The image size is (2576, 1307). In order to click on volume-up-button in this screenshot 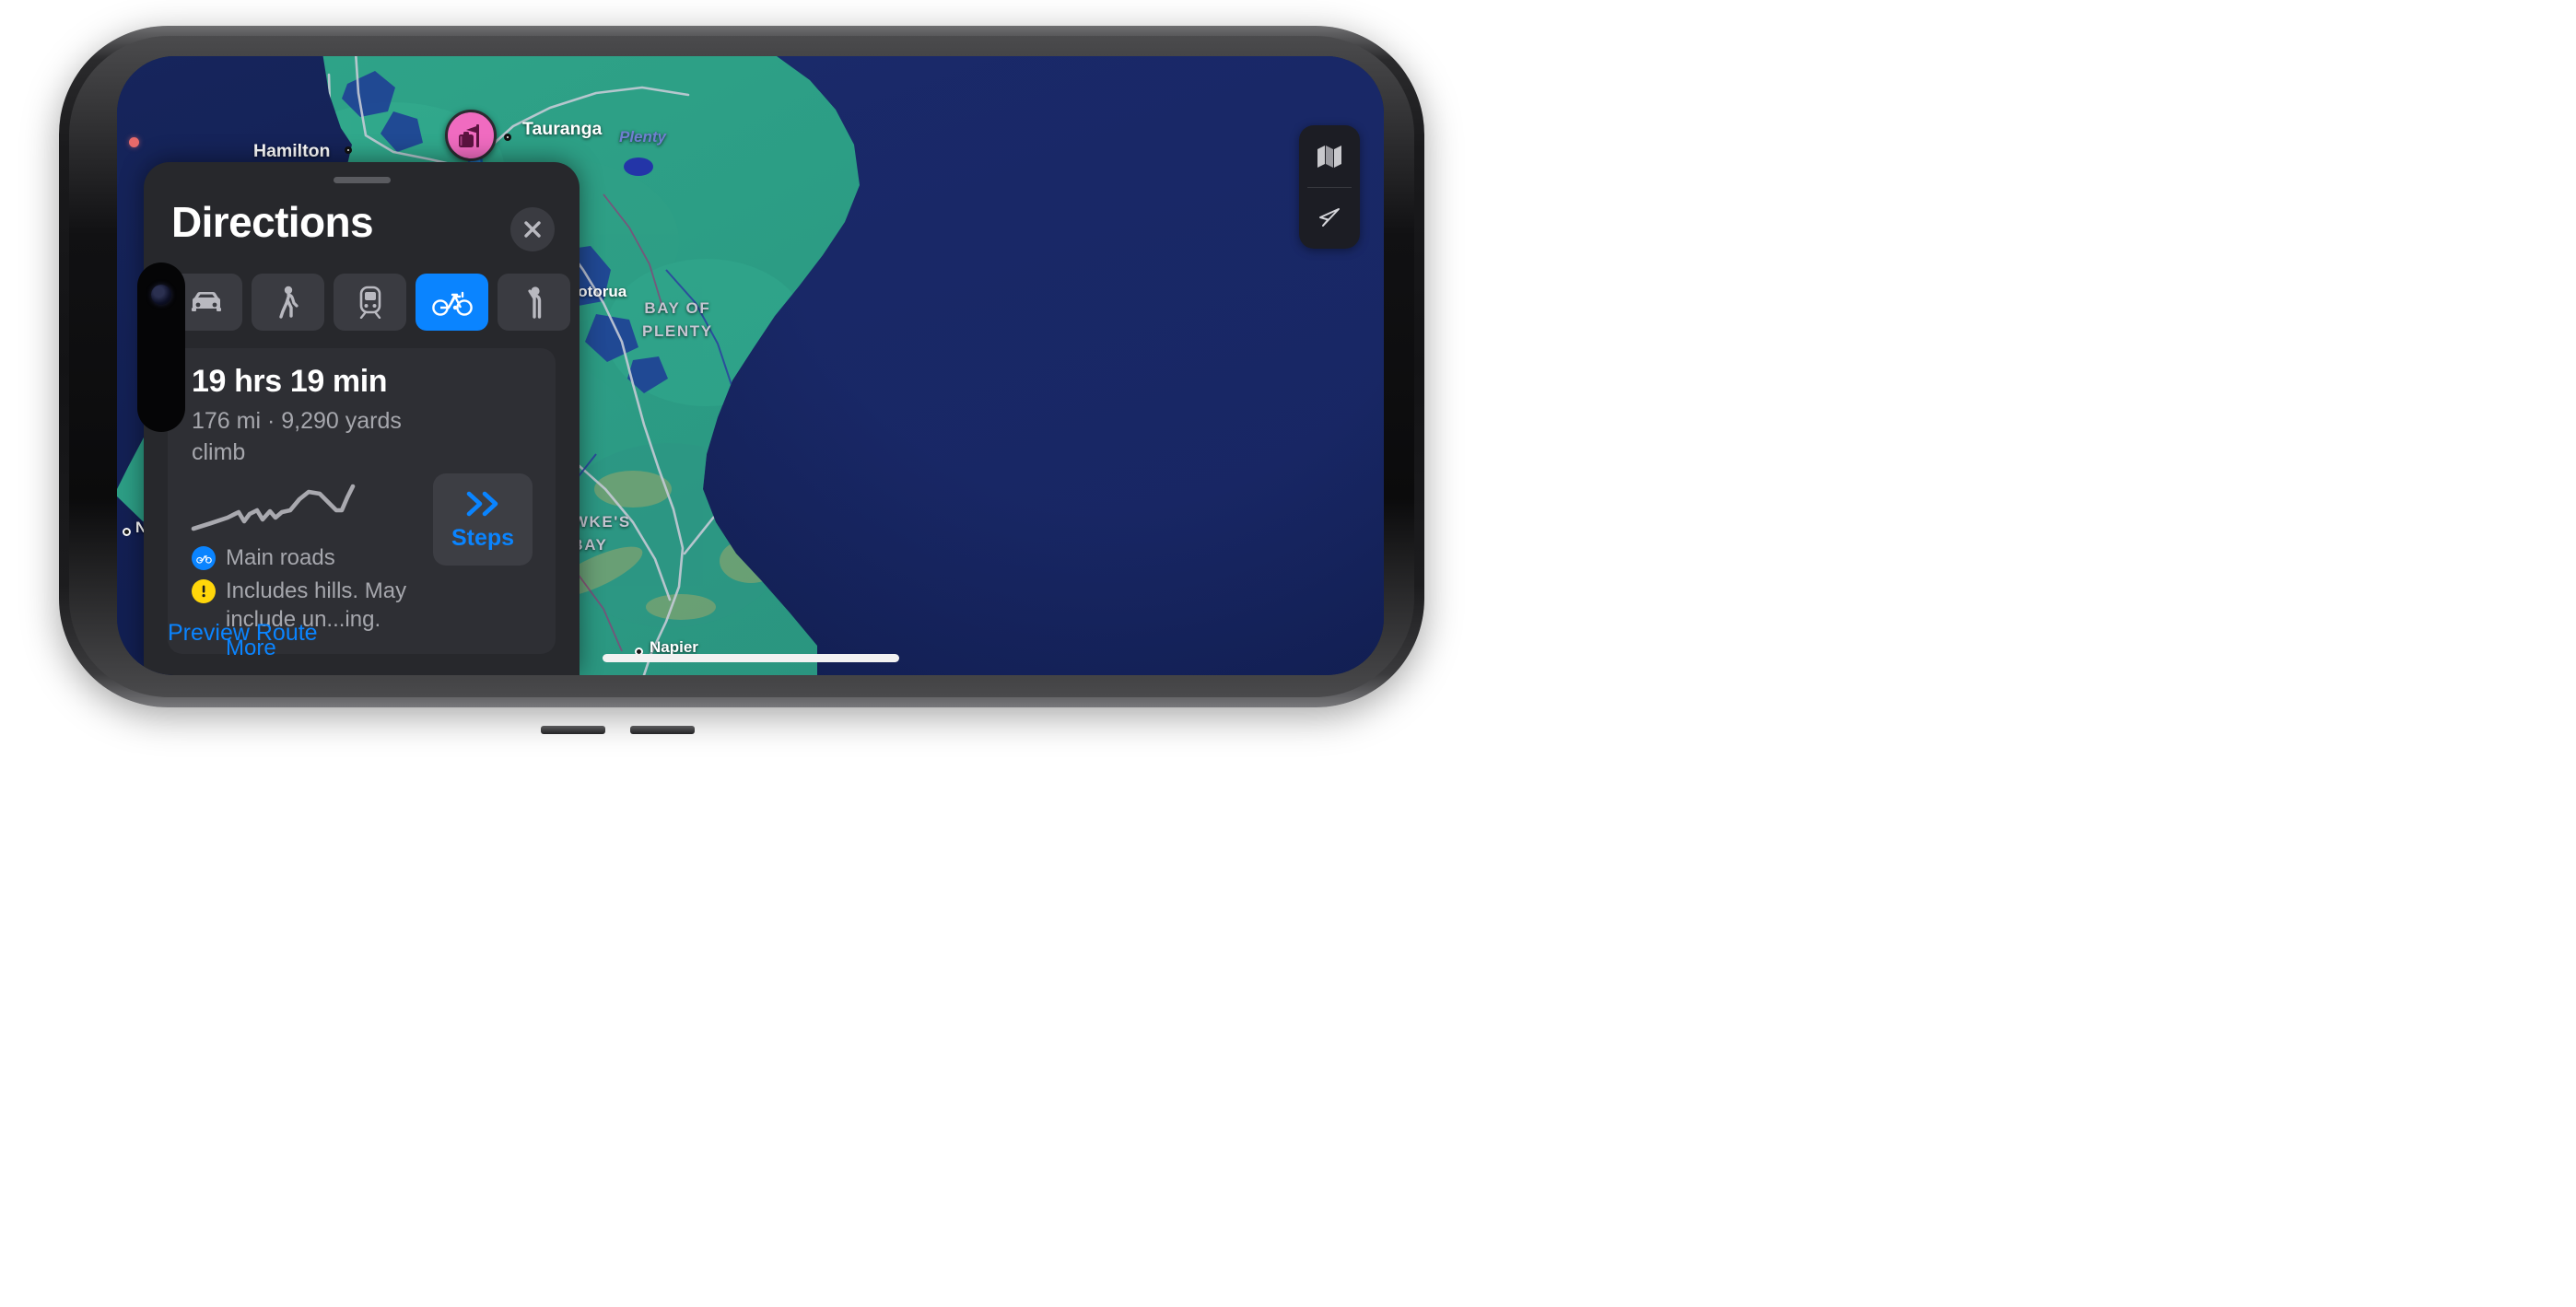, I will do `click(573, 730)`.